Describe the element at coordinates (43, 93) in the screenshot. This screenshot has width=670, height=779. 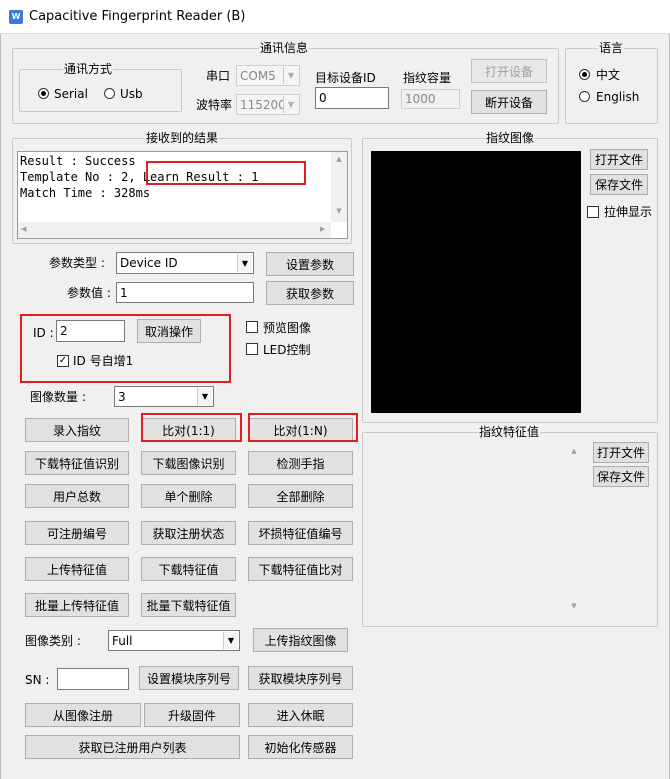
I see `serial-radio` at that location.